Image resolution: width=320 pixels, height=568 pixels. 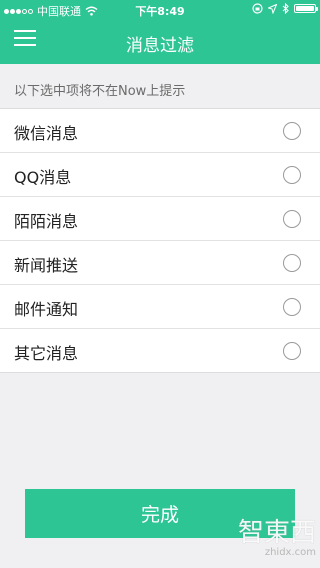 What do you see at coordinates (160, 513) in the screenshot?
I see `done-button: 完成` at bounding box center [160, 513].